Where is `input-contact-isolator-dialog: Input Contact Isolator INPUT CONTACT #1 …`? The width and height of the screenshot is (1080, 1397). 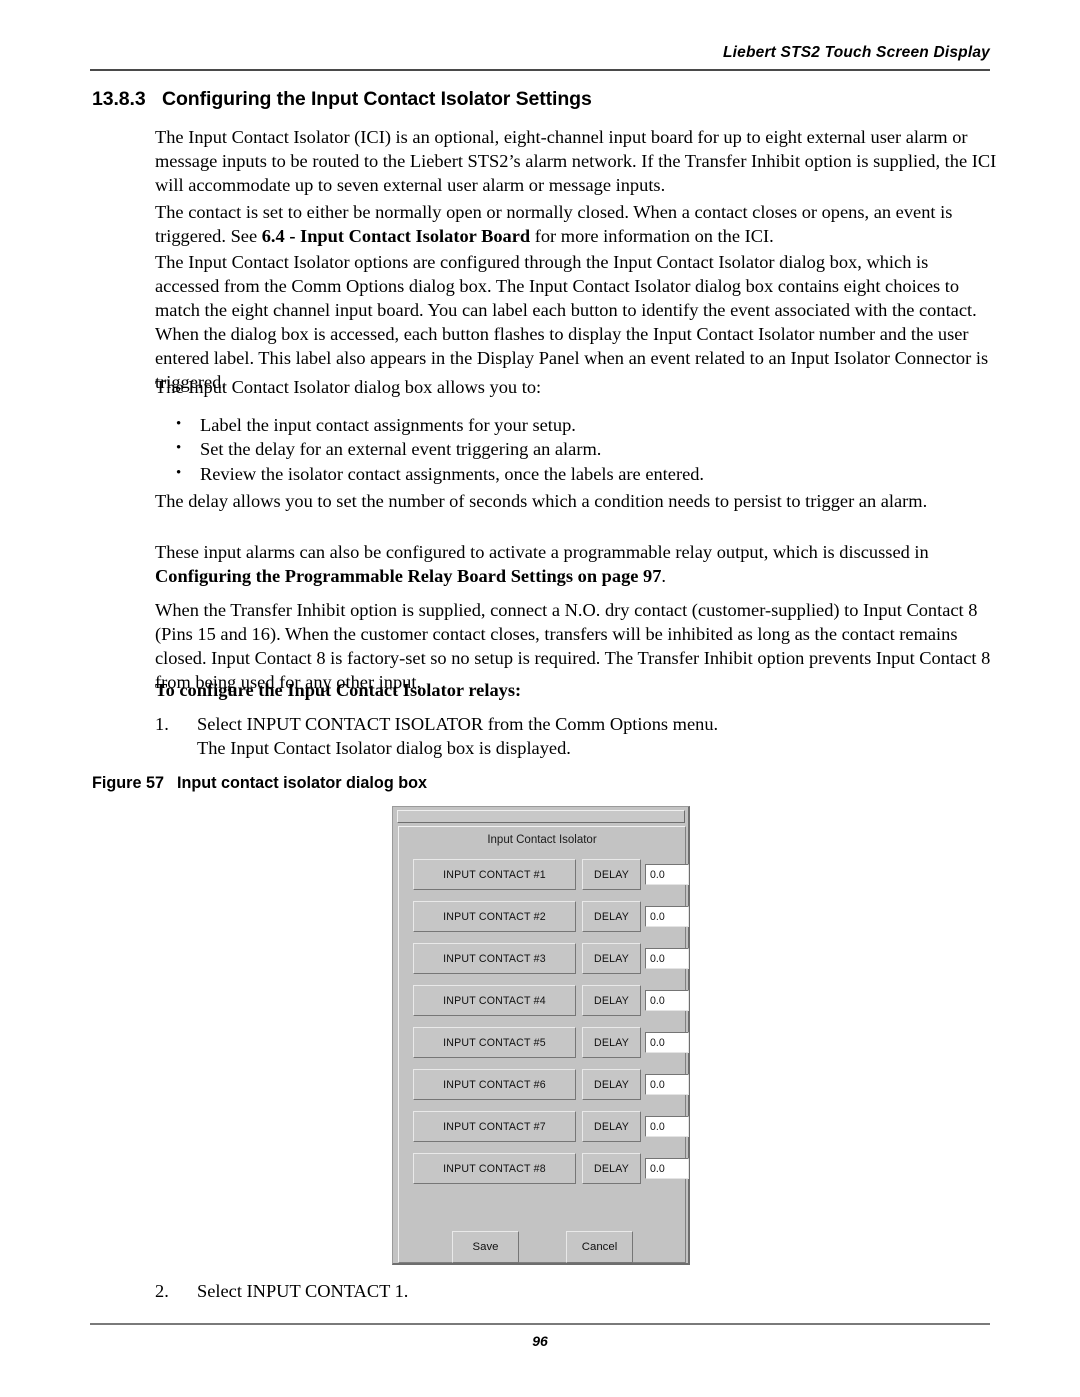
input-contact-isolator-dialog: Input Contact Isolator INPUT CONTACT #1 … is located at coordinates (541, 1035).